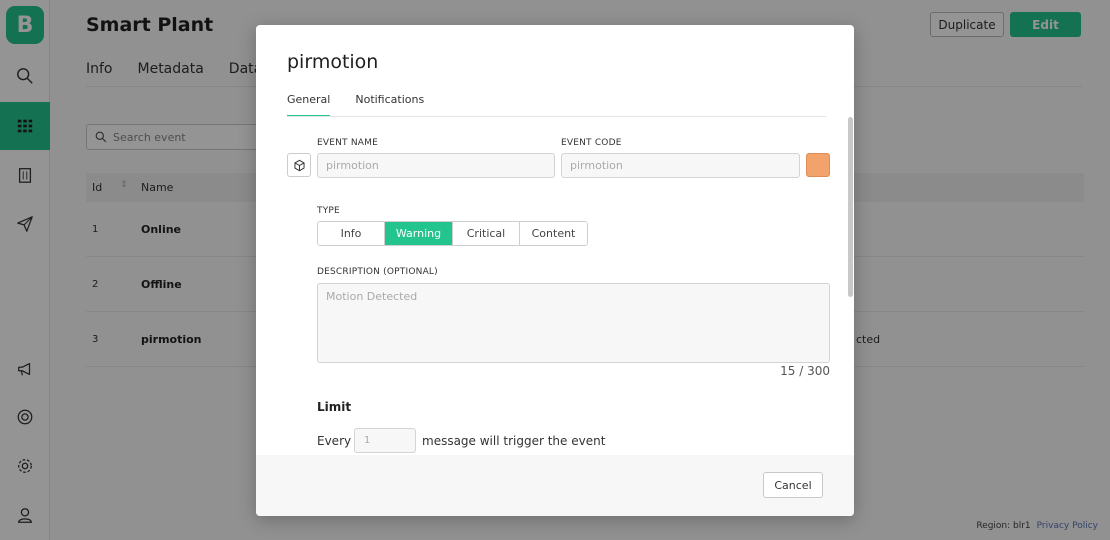  I want to click on modal-footer: Cancel, so click(555, 485).